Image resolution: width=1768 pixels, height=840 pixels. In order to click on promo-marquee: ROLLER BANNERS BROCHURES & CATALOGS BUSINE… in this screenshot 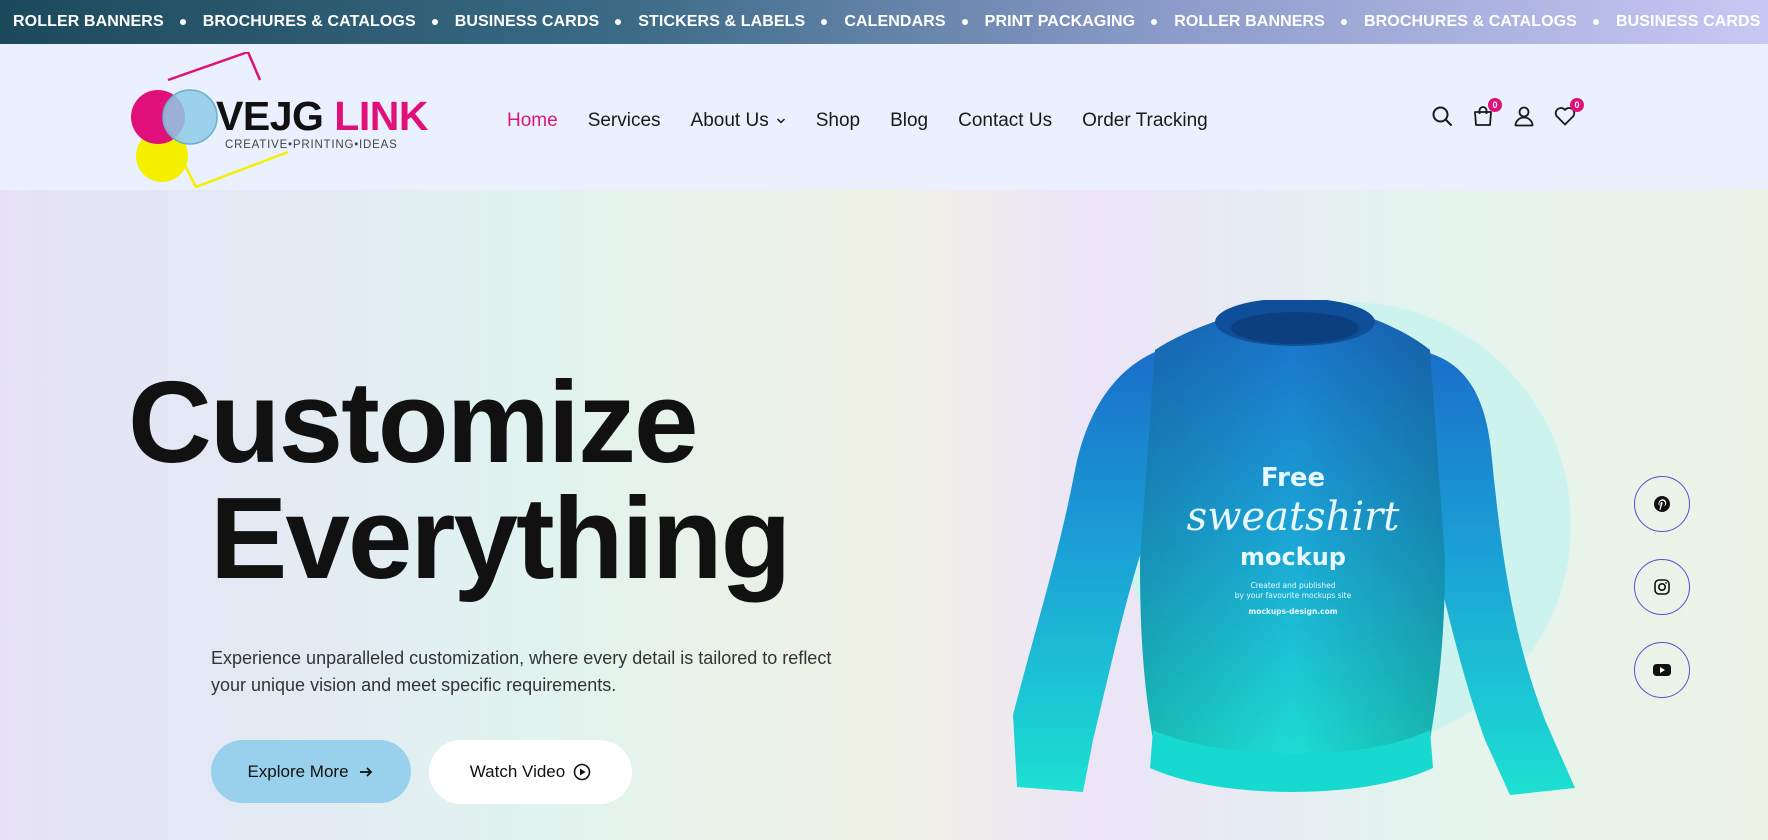, I will do `click(884, 22)`.